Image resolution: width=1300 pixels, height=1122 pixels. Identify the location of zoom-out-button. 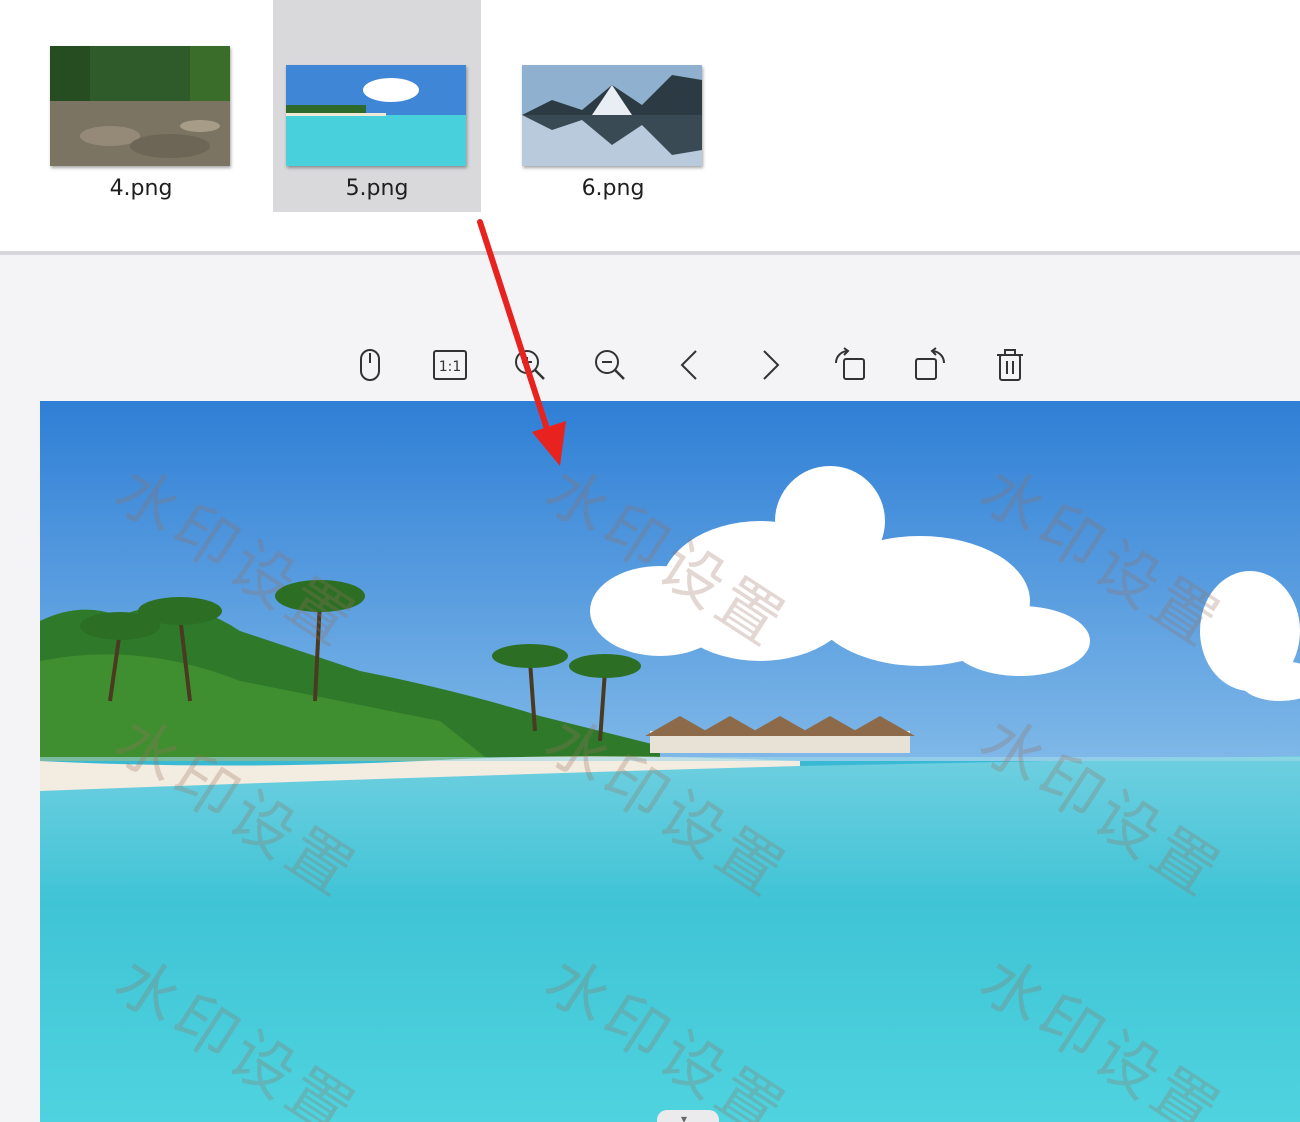
(610, 365).